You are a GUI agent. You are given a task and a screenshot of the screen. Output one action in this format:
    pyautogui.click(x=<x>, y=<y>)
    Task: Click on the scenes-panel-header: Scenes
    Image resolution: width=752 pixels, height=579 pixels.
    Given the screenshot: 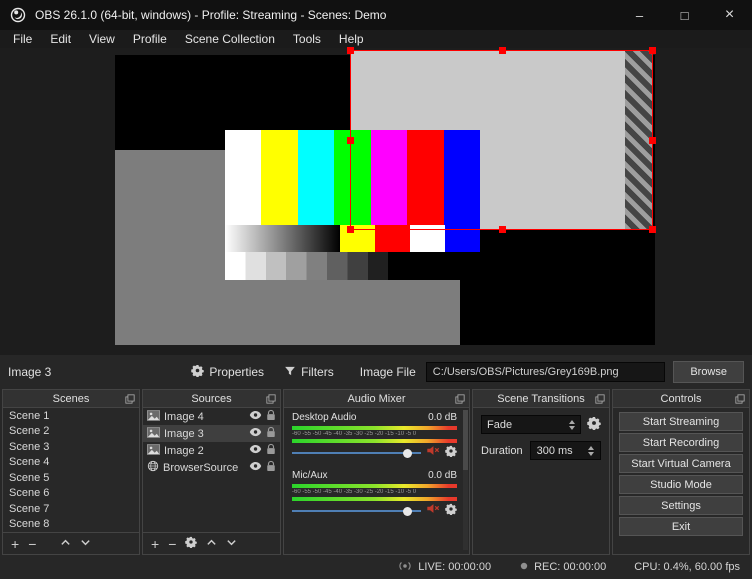 What is the action you would take?
    pyautogui.click(x=71, y=399)
    